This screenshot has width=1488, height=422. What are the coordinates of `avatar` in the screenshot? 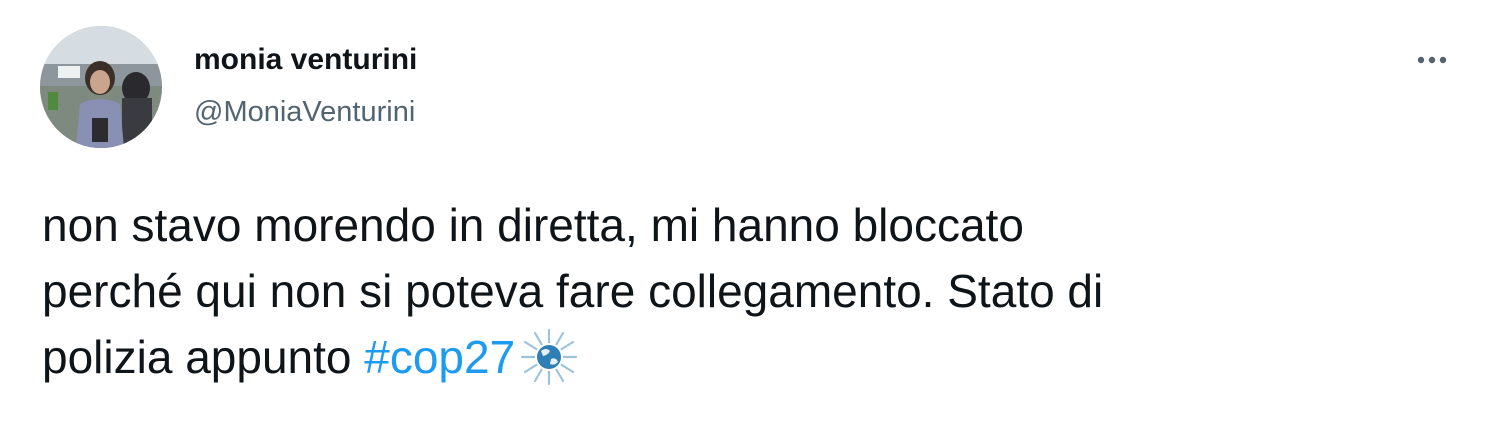 It's located at (101, 87).